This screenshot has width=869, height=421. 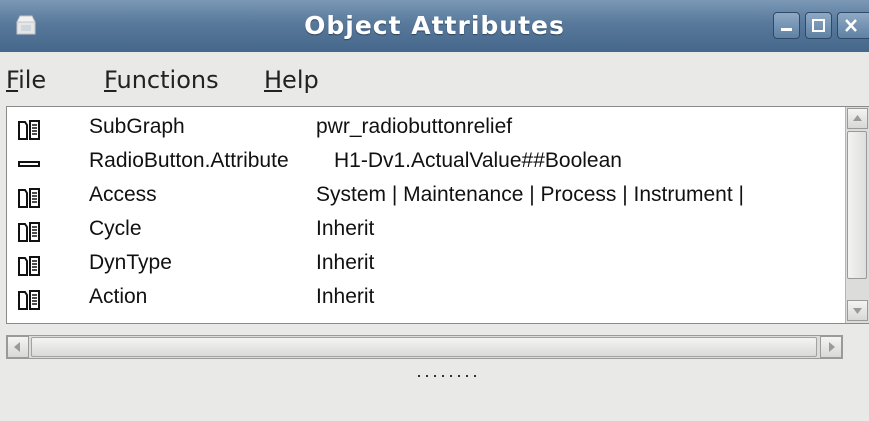 I want to click on attribute-value: H1-Dv1.ActualValue##Boolean, so click(x=478, y=160).